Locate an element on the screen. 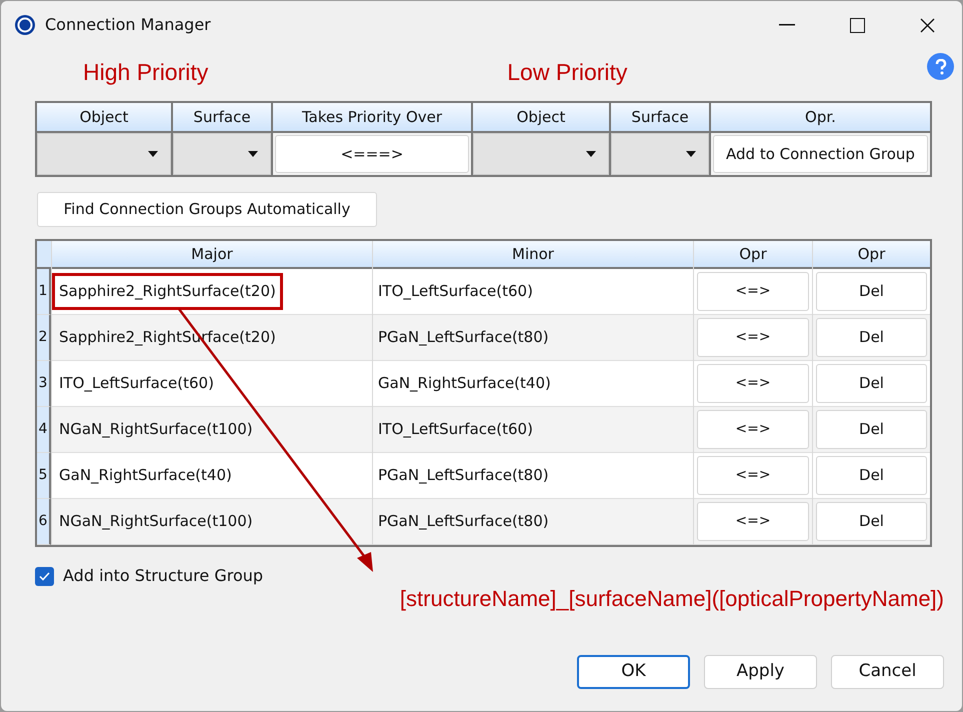 The image size is (963, 712). app-logo-icon is located at coordinates (25, 25).